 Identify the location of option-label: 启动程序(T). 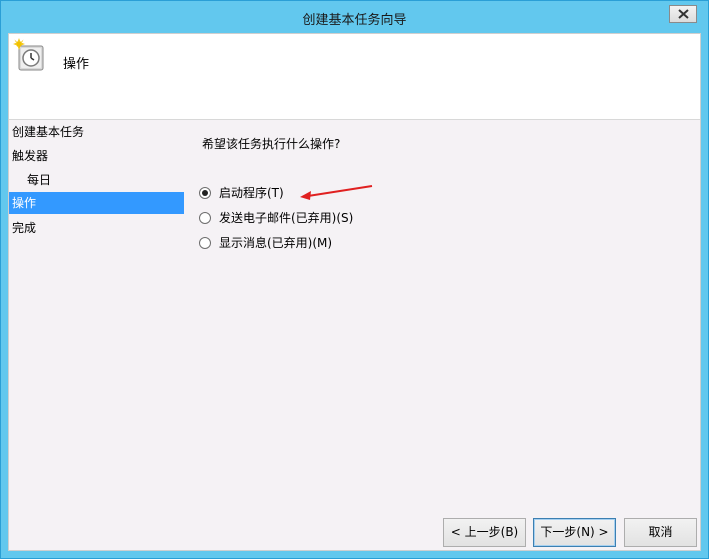
(251, 193).